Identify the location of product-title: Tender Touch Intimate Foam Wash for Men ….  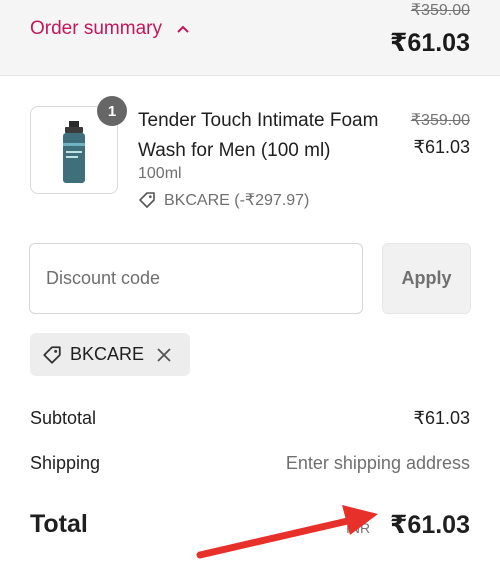
(258, 135).